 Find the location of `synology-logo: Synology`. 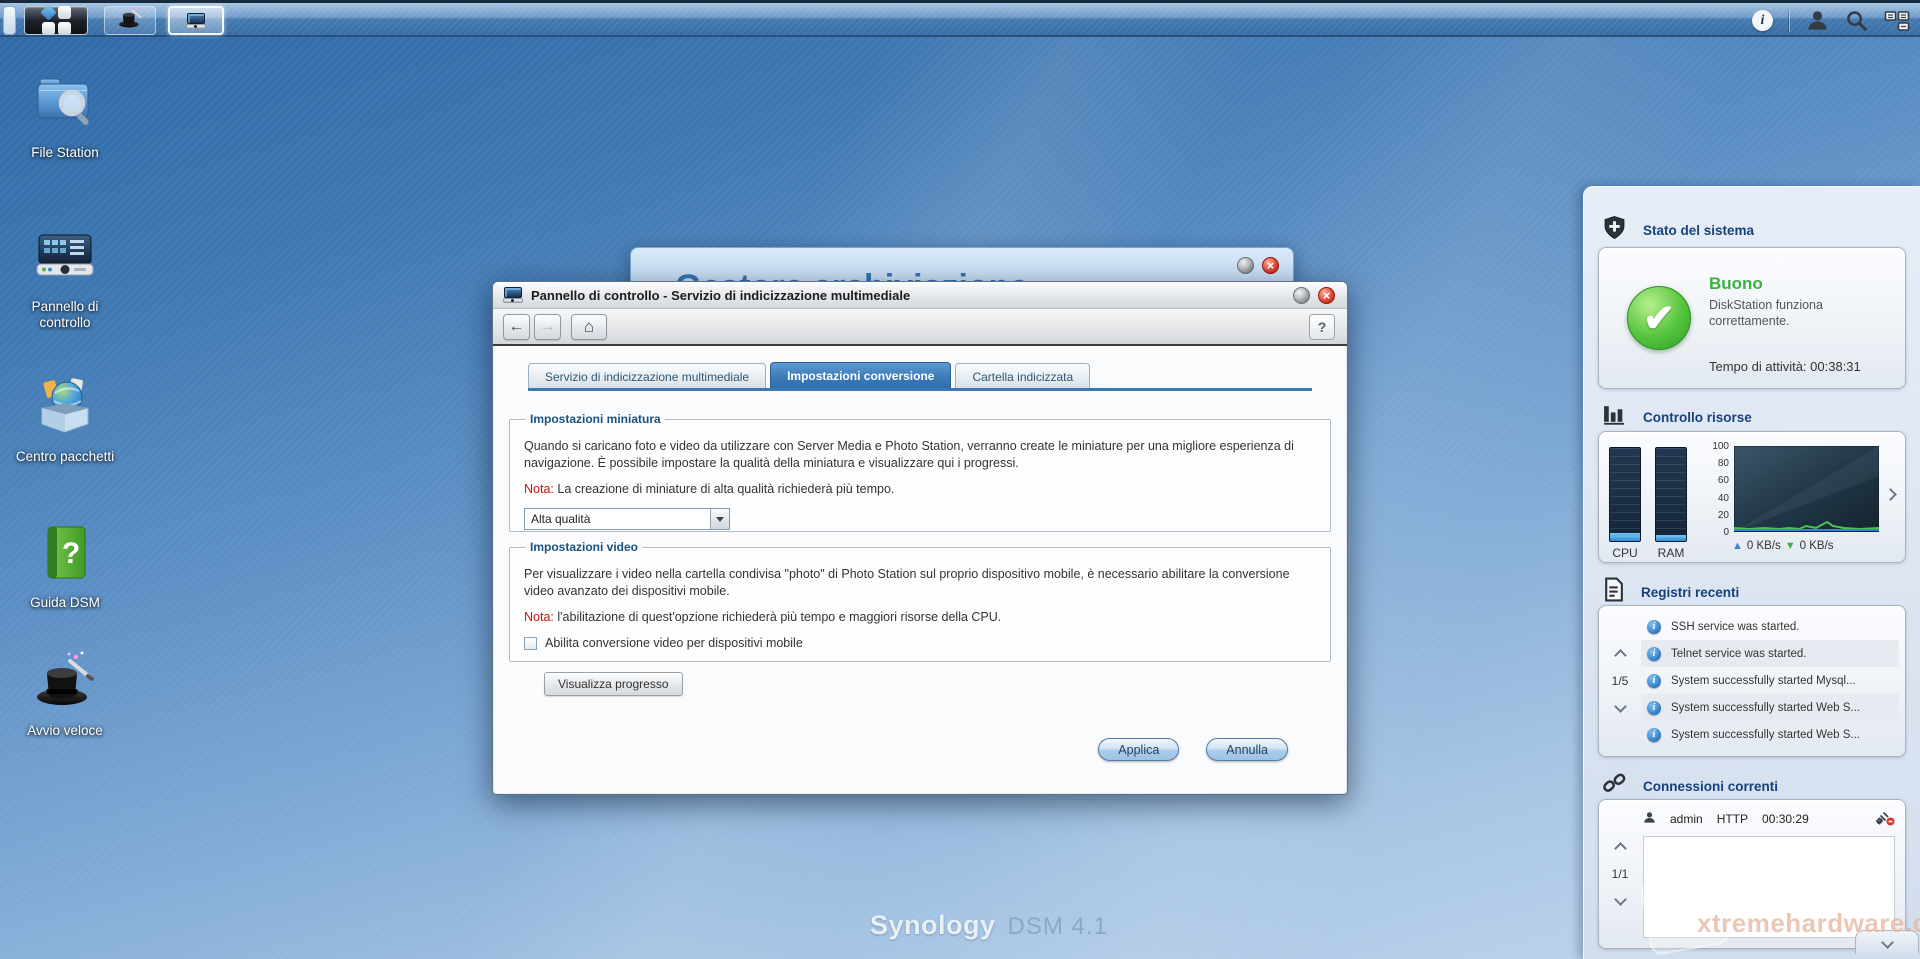

synology-logo: Synology is located at coordinates (933, 925).